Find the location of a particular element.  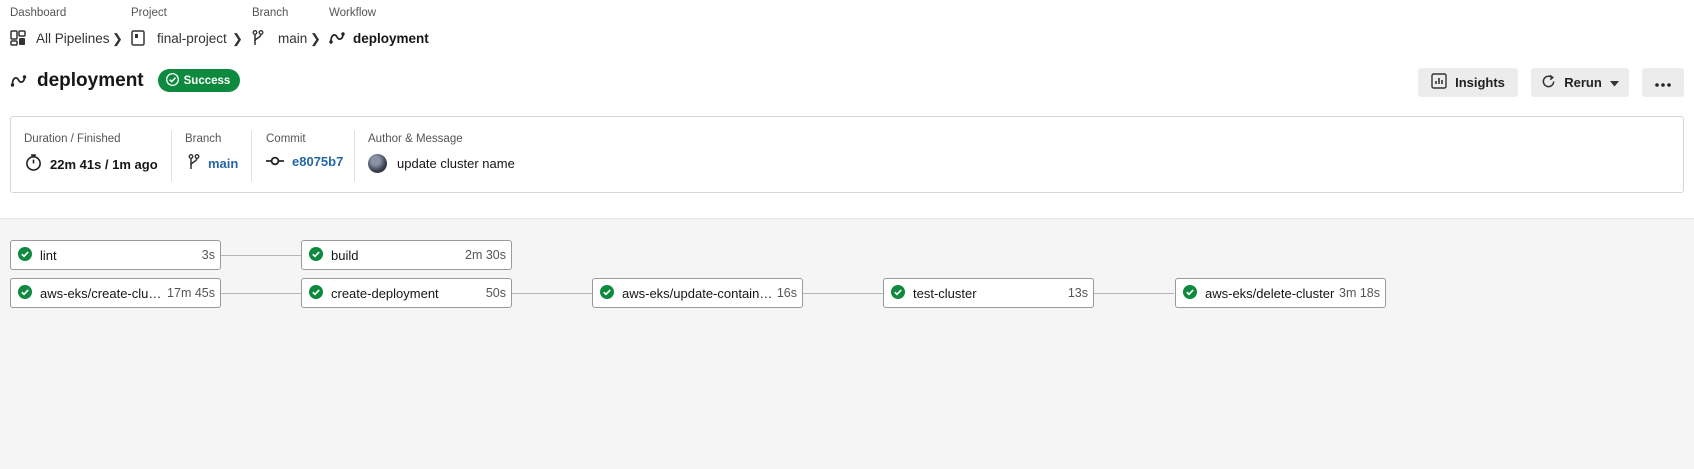

rerun-button: Rerun is located at coordinates (1580, 82).